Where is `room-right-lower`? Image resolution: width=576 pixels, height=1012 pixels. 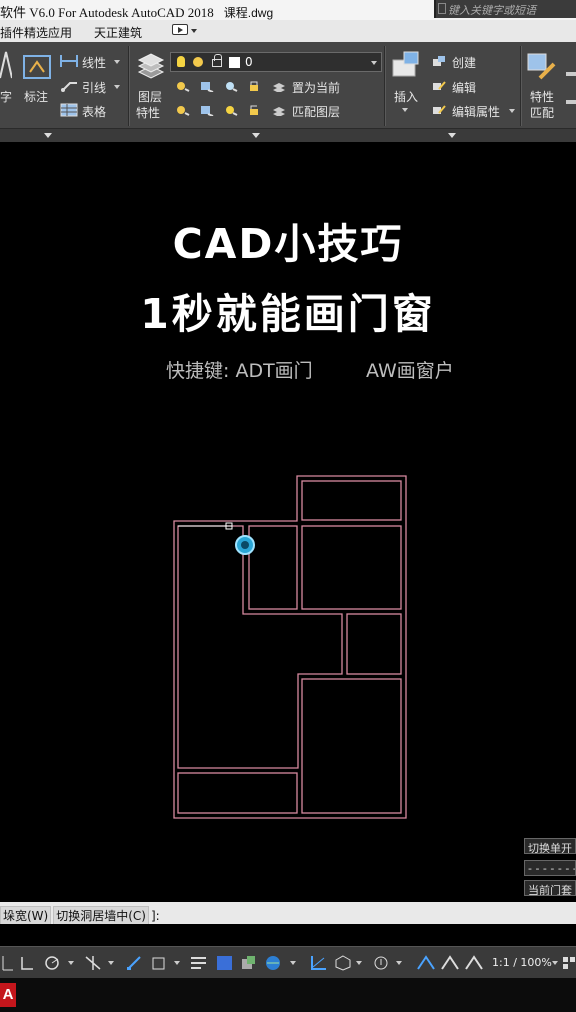
room-right-lower is located at coordinates (351, 746).